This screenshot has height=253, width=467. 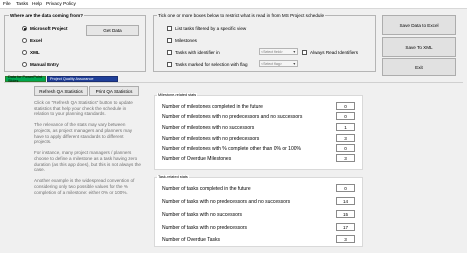 I want to click on stat-value: 14, so click(x=345, y=201).